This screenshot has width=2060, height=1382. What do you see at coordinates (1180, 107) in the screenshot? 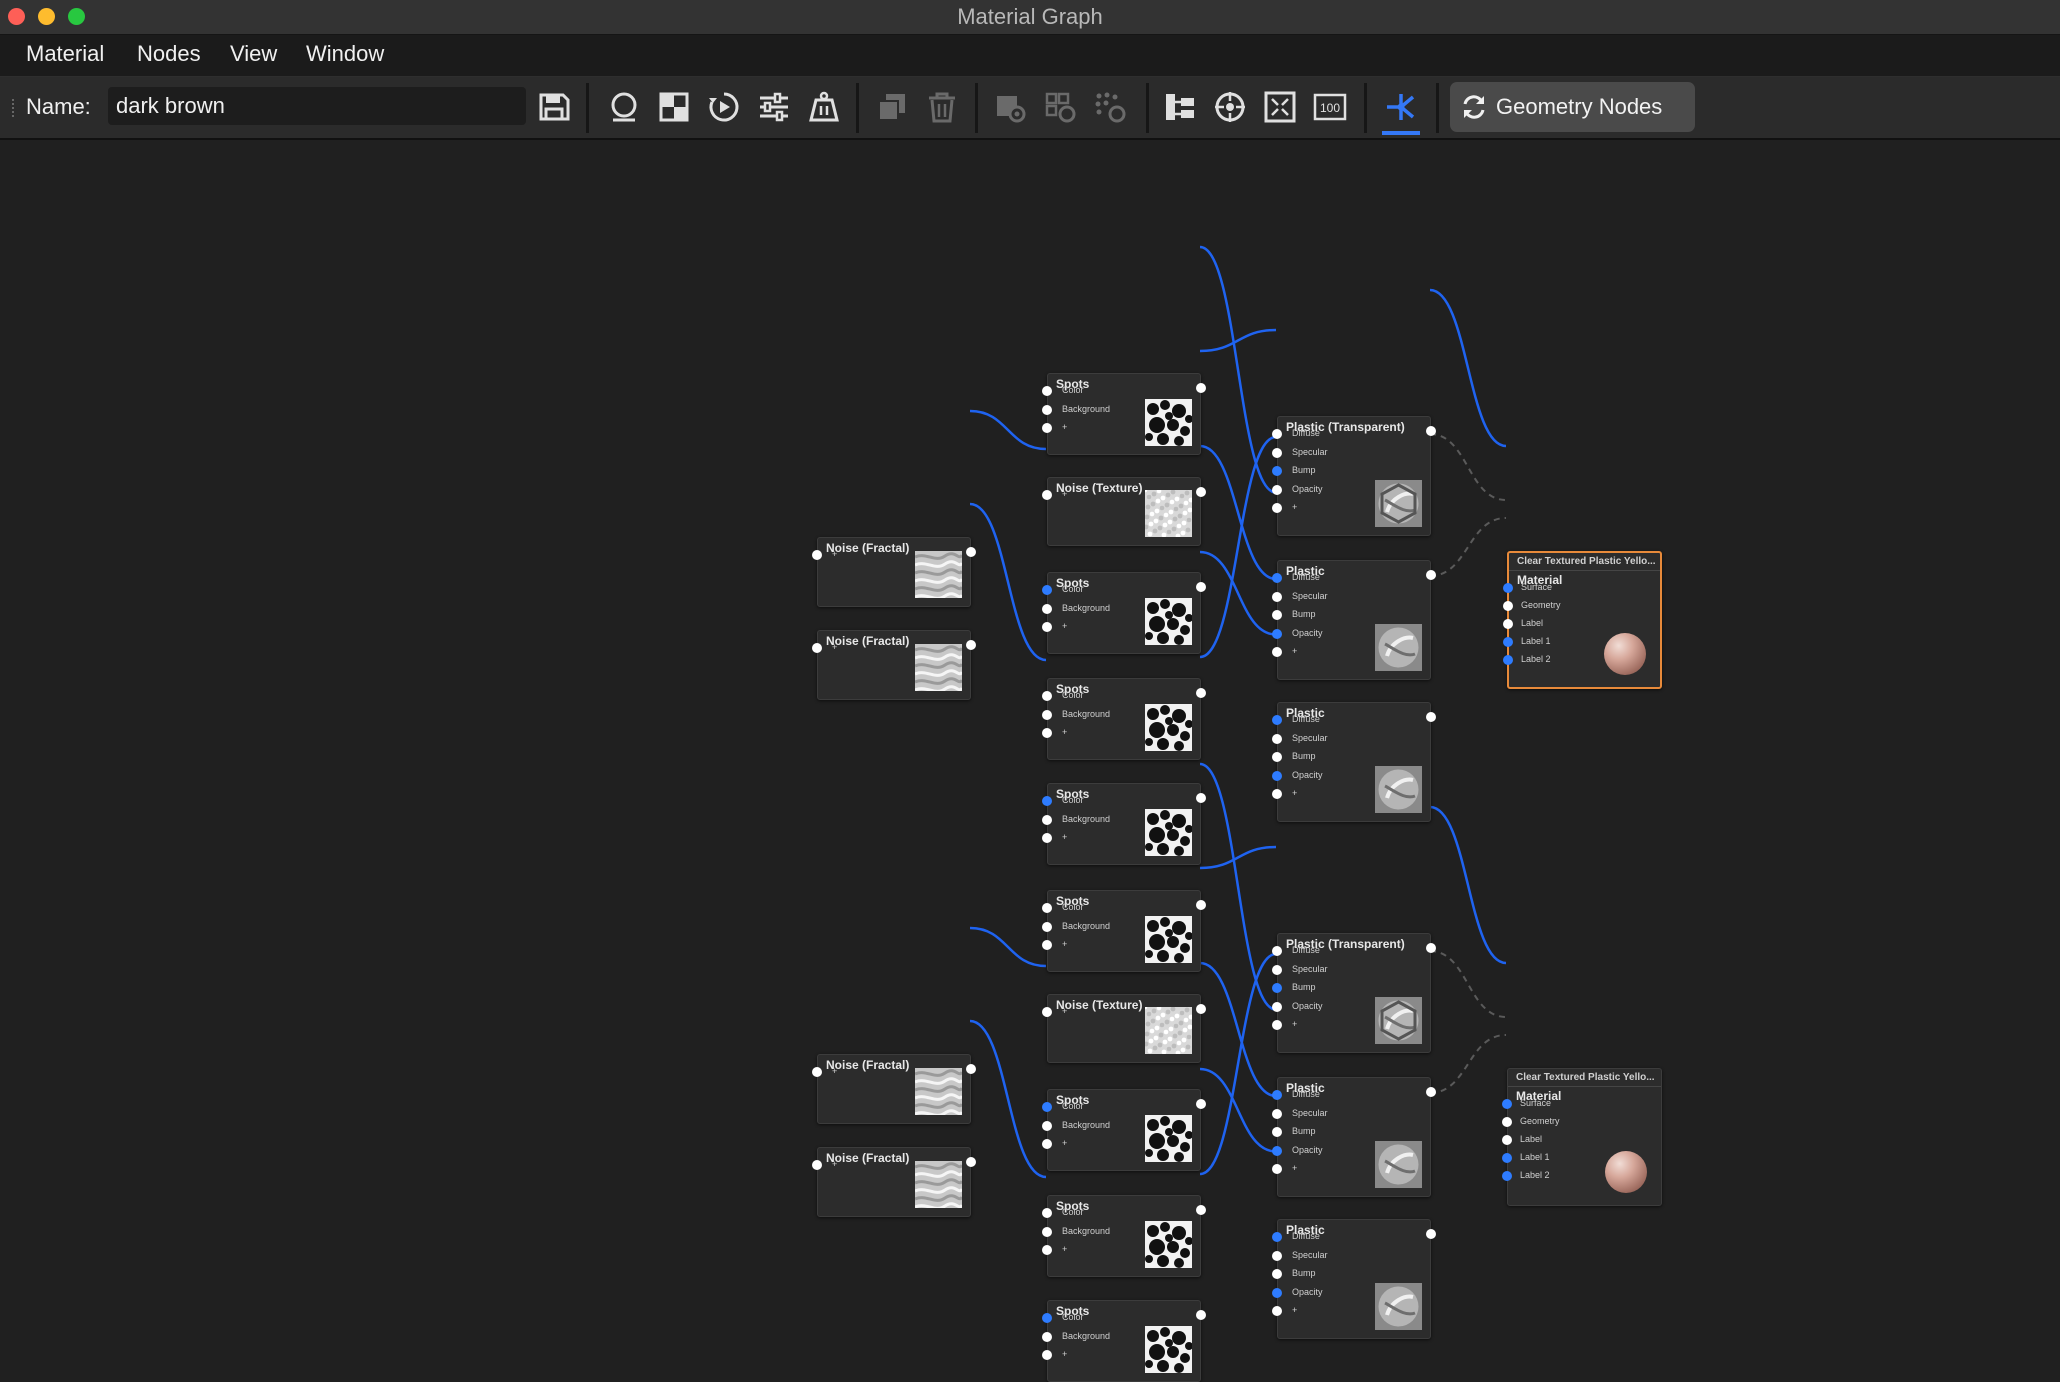
I see `arrange-nodes-button` at bounding box center [1180, 107].